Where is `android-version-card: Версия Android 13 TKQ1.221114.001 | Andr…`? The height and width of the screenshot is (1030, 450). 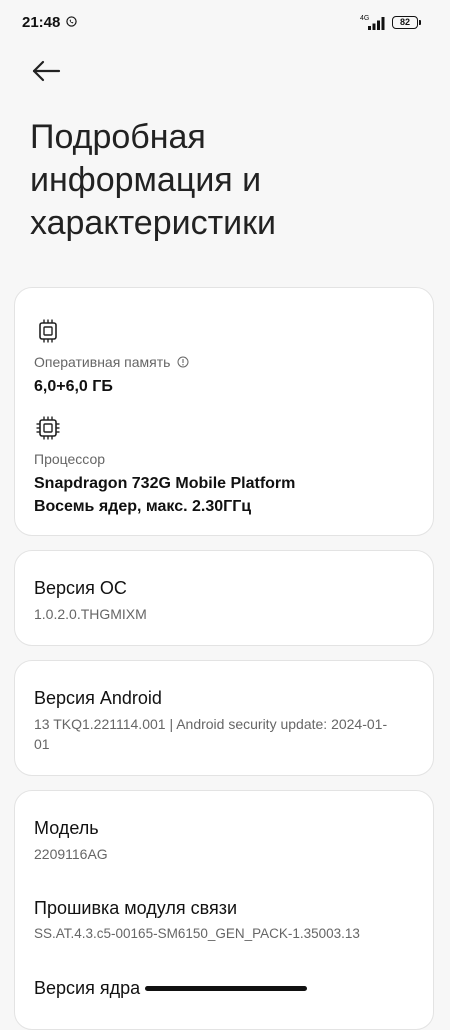
android-version-card: Версия Android 13 TKQ1.221114.001 | Andr… is located at coordinates (224, 718).